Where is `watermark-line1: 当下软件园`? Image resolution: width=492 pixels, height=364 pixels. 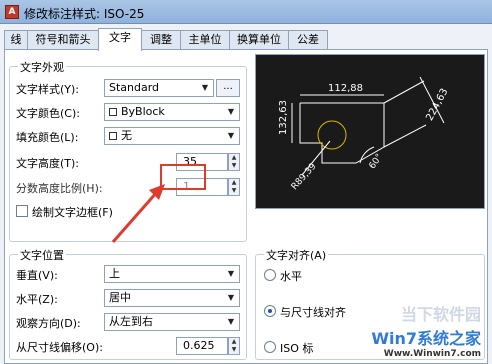
watermark-line1: 当下软件园 is located at coordinates (440, 314).